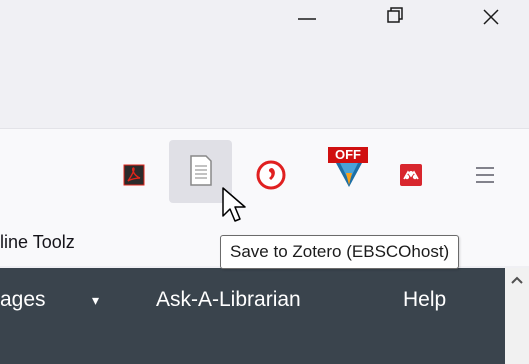 This screenshot has width=529, height=364. I want to click on red-circle-extension-button, so click(271, 175).